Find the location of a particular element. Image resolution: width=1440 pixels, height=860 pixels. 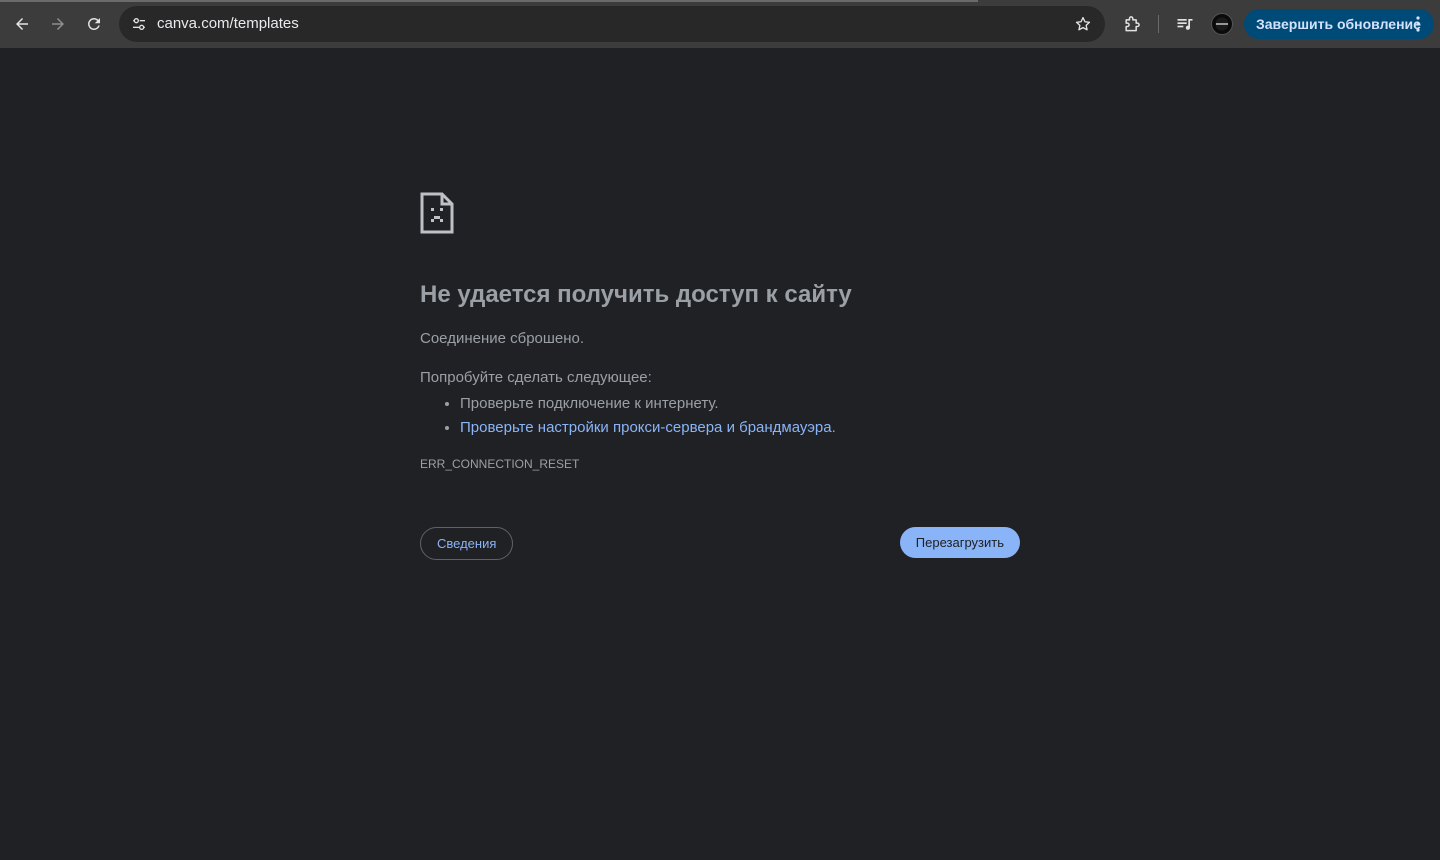

suggestion-suffix: . is located at coordinates (833, 427).